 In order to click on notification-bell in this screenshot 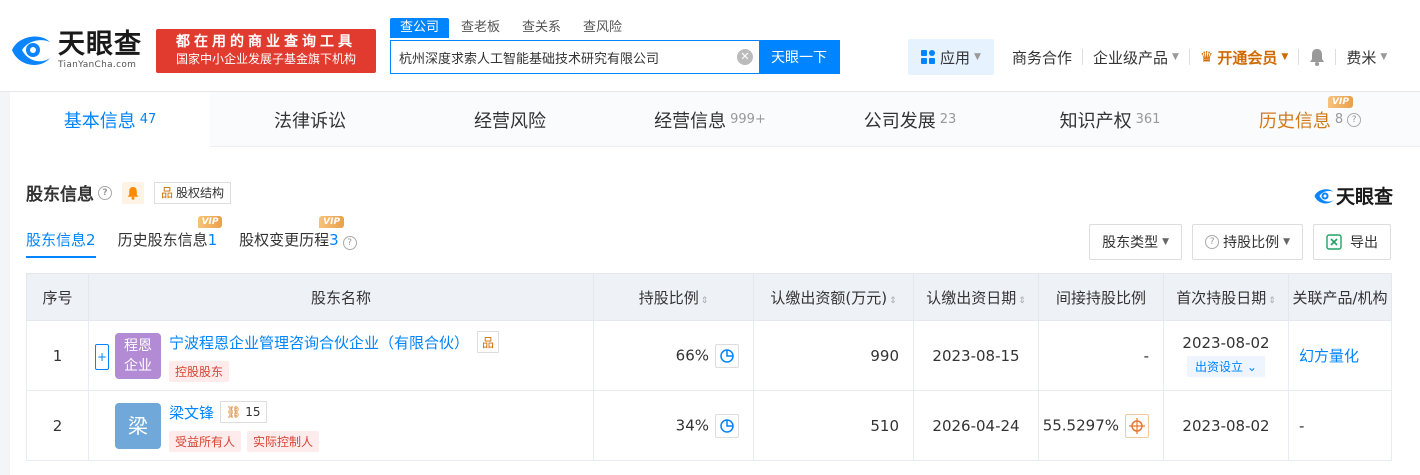, I will do `click(1317, 57)`.